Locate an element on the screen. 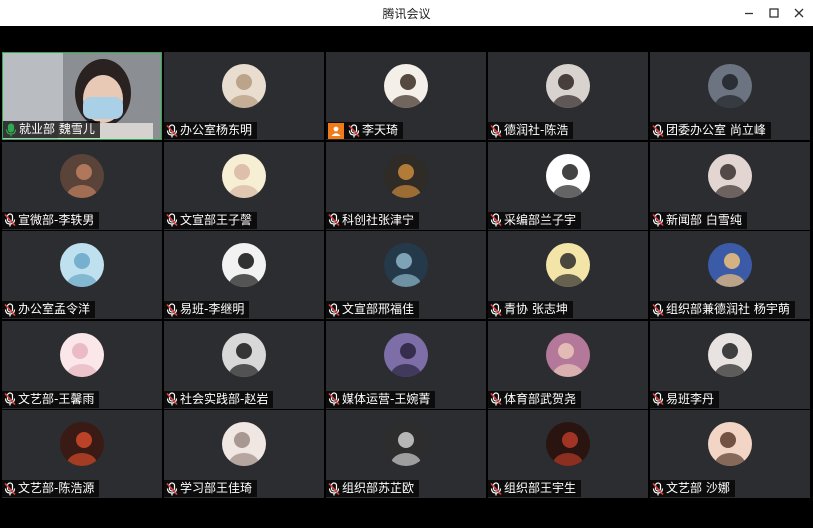 Image resolution: width=813 pixels, height=528 pixels. participant-nameplate: 德润社-陈浩 is located at coordinates (531, 130).